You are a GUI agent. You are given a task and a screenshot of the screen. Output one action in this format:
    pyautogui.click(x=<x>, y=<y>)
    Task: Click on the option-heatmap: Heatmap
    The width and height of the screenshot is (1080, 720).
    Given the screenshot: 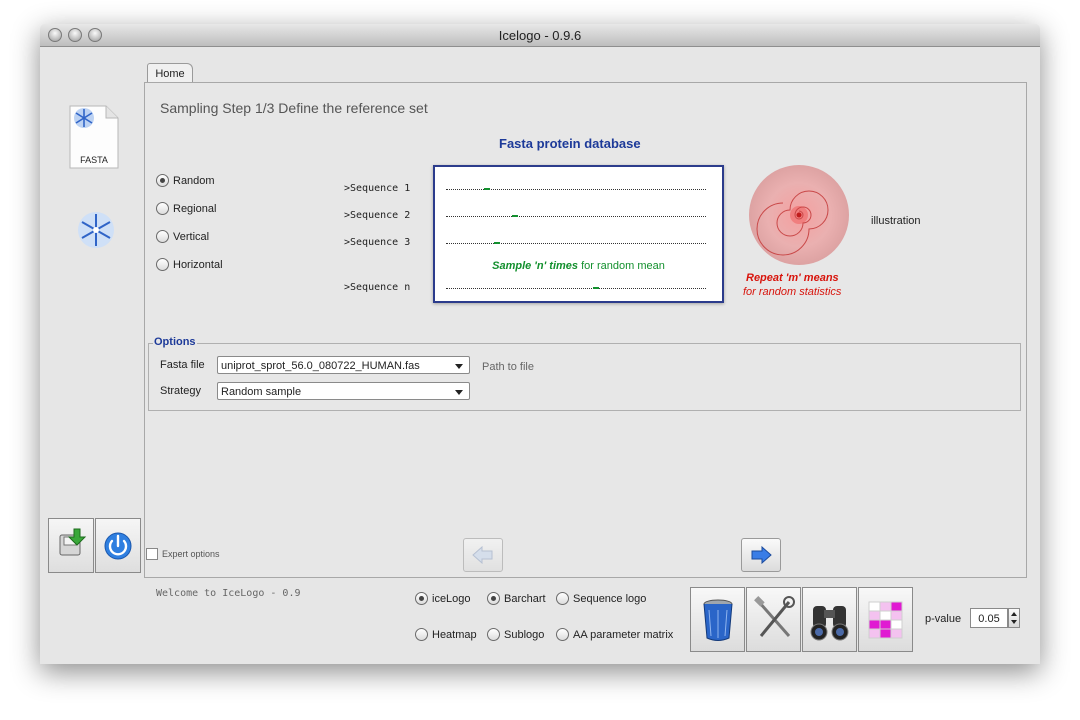 What is the action you would take?
    pyautogui.click(x=446, y=634)
    